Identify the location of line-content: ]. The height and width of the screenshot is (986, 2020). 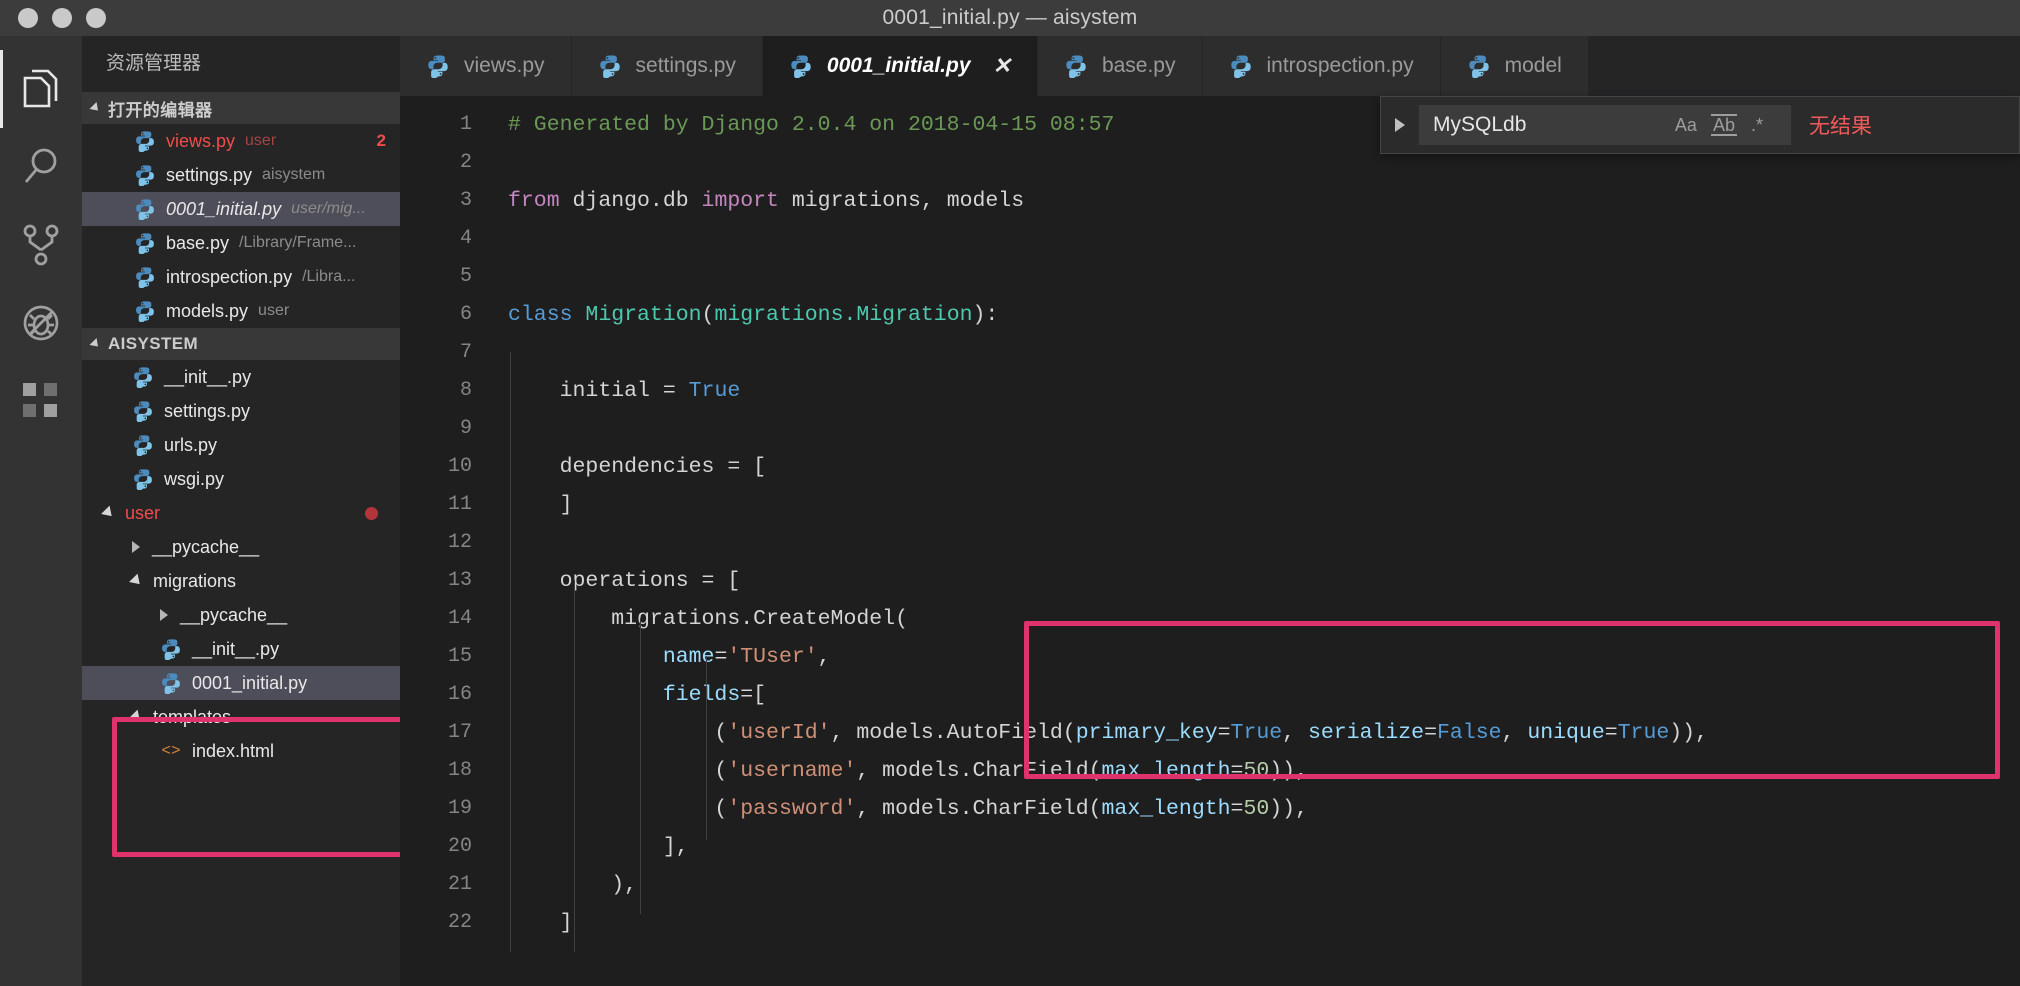
(540, 923).